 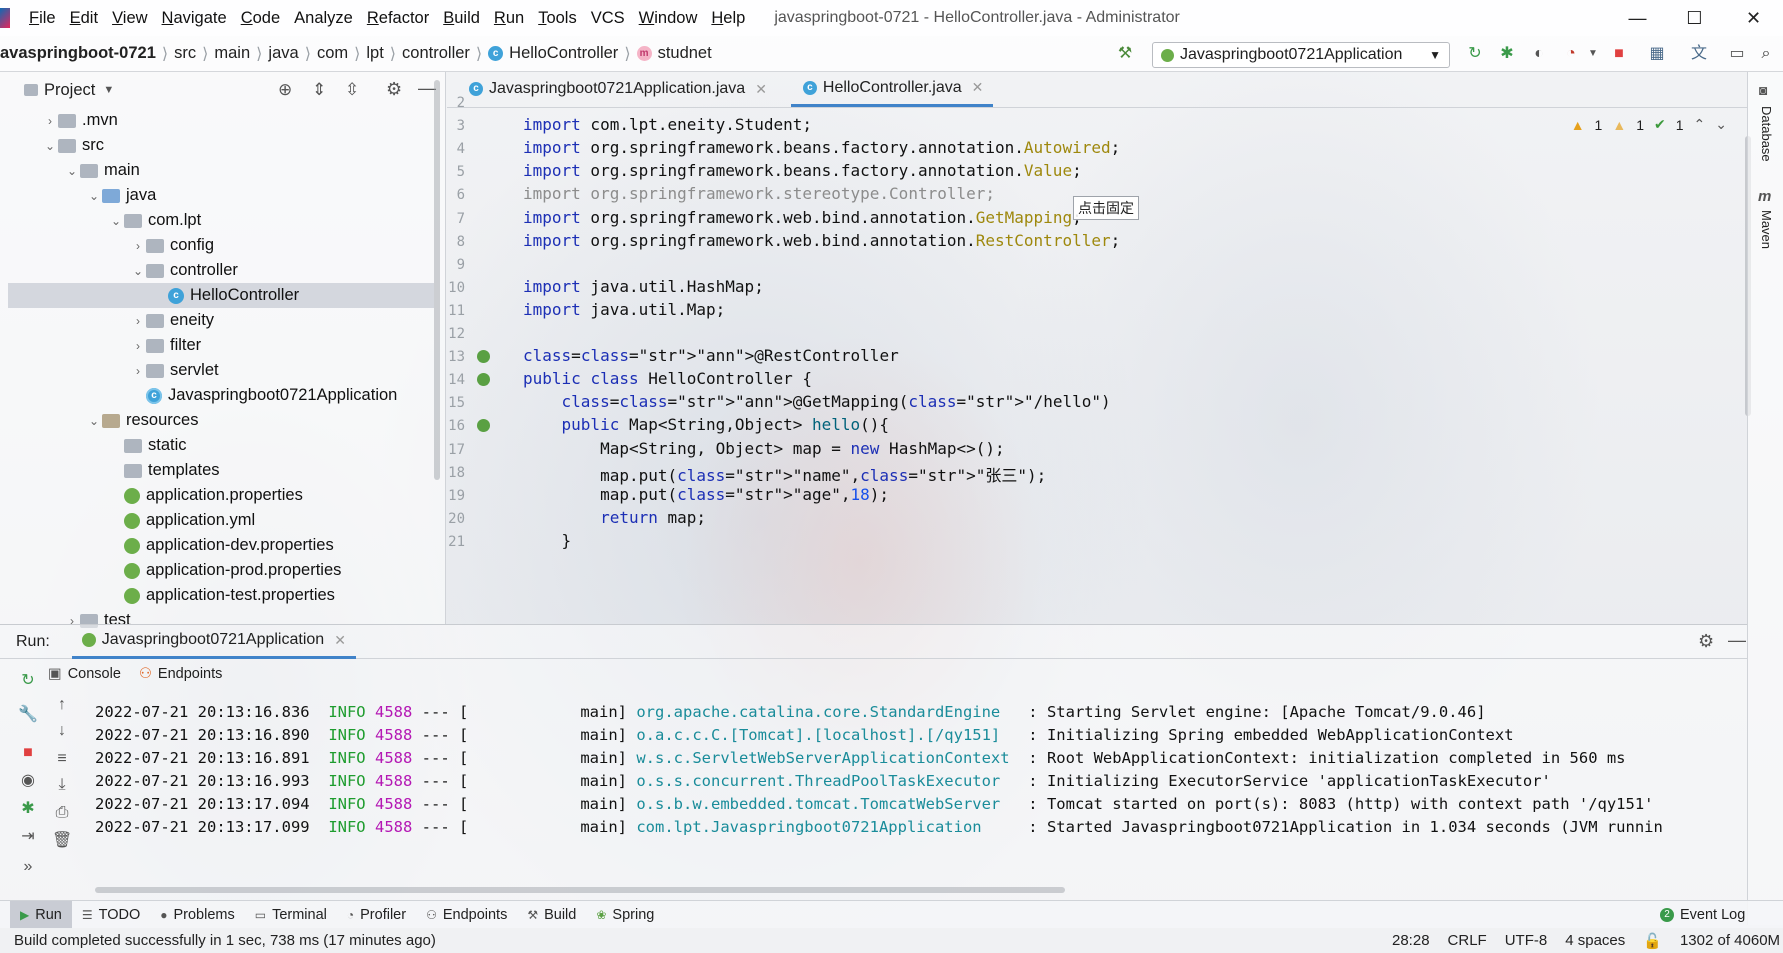 I want to click on tree-item: ⌄ controller, so click(x=119, y=270).